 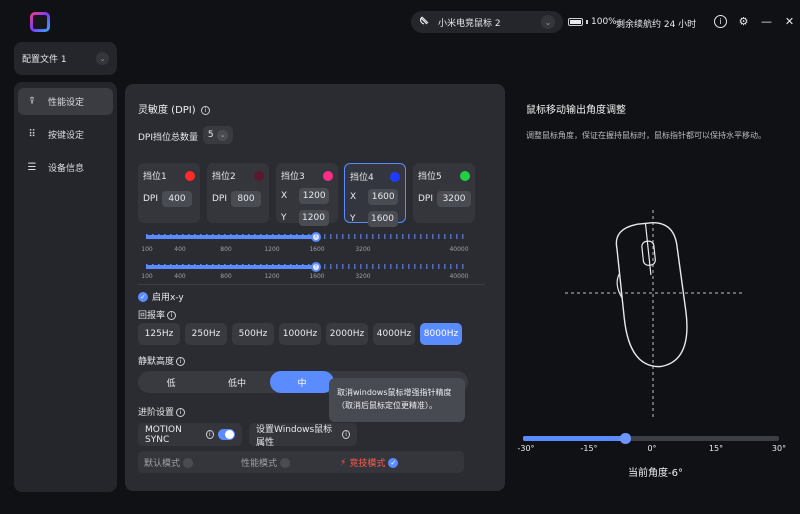 I want to click on angle-slider-knob, so click(x=626, y=438).